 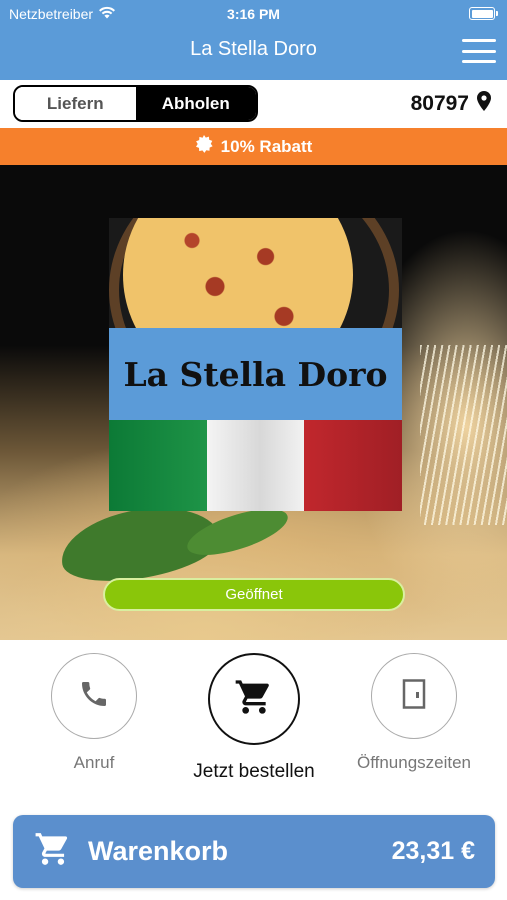 I want to click on door-icon, so click(x=414, y=696).